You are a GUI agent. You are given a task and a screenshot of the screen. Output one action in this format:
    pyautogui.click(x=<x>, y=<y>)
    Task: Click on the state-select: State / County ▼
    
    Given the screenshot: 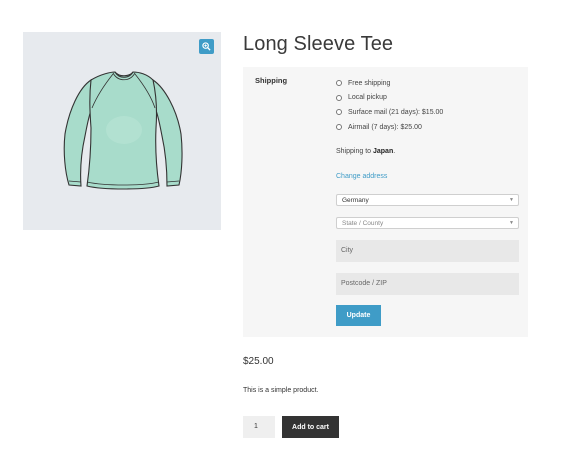 What is the action you would take?
    pyautogui.click(x=427, y=223)
    